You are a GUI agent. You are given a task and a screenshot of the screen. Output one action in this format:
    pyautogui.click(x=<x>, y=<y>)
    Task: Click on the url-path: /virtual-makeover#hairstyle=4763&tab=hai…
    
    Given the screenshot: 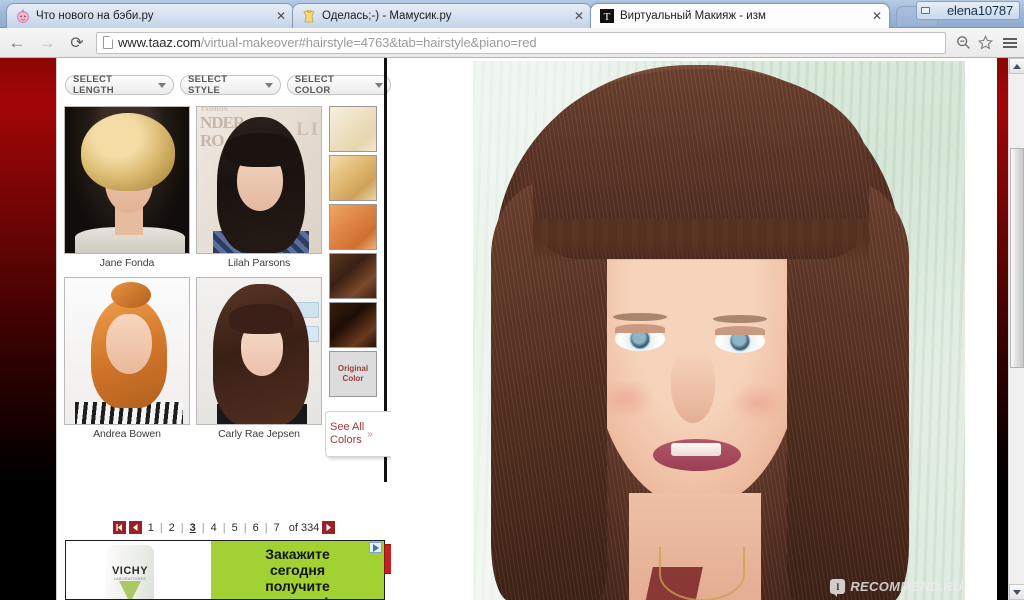 What is the action you would take?
    pyautogui.click(x=368, y=42)
    